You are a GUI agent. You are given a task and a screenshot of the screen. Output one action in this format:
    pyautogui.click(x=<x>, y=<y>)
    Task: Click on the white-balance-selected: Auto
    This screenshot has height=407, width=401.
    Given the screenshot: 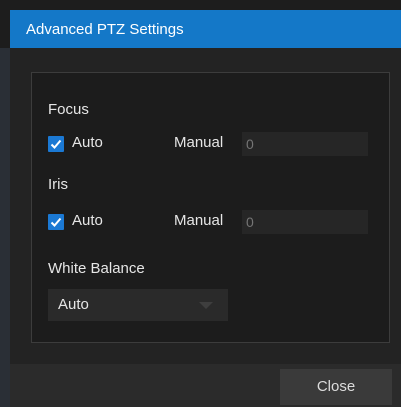 What is the action you would take?
    pyautogui.click(x=73, y=304)
    